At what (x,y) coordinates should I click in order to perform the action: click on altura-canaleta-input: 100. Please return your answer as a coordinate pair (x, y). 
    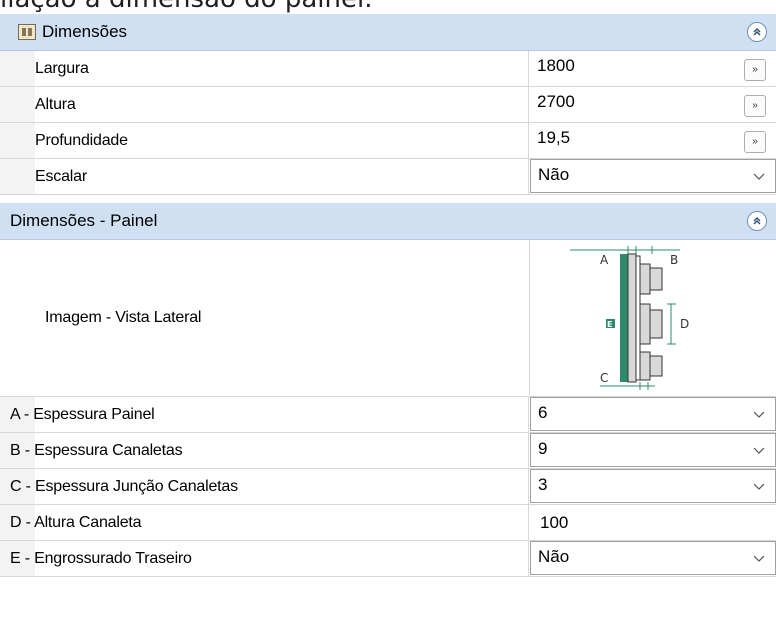
    Looking at the image, I should click on (653, 522).